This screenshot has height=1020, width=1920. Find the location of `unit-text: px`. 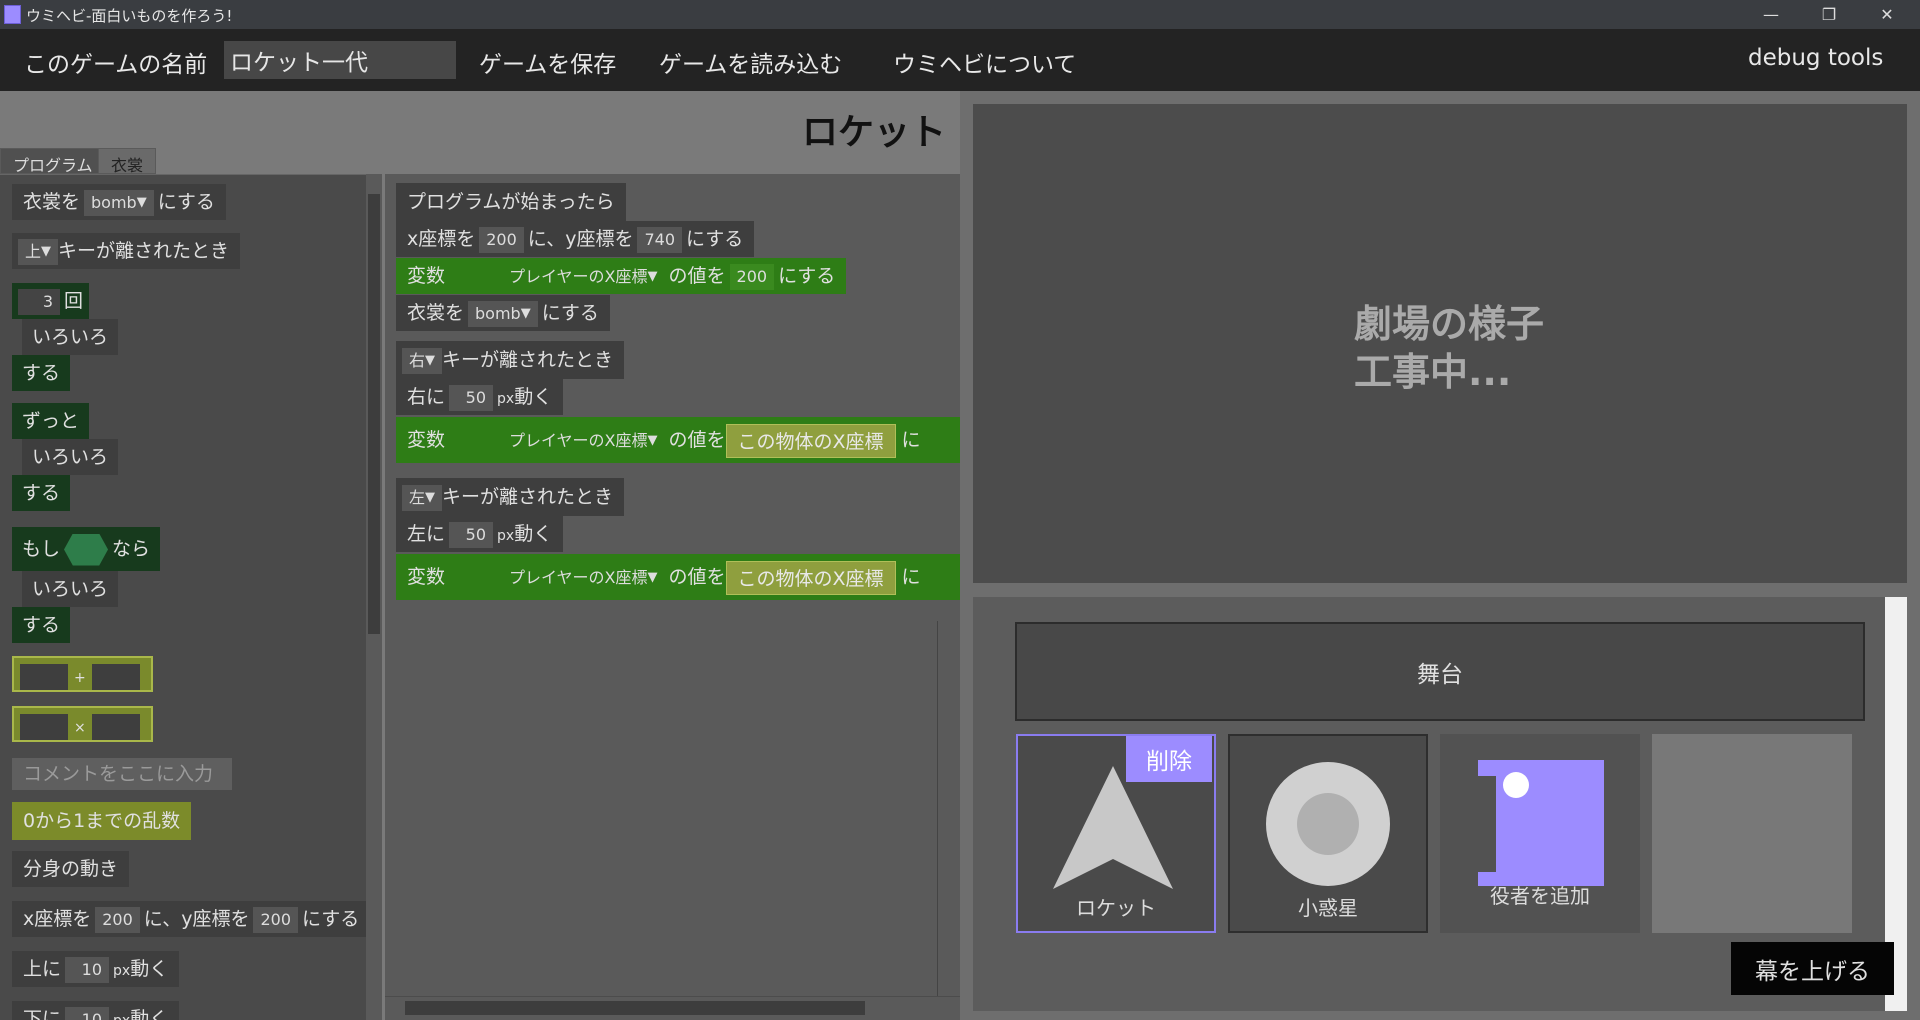

unit-text: px is located at coordinates (122, 971).